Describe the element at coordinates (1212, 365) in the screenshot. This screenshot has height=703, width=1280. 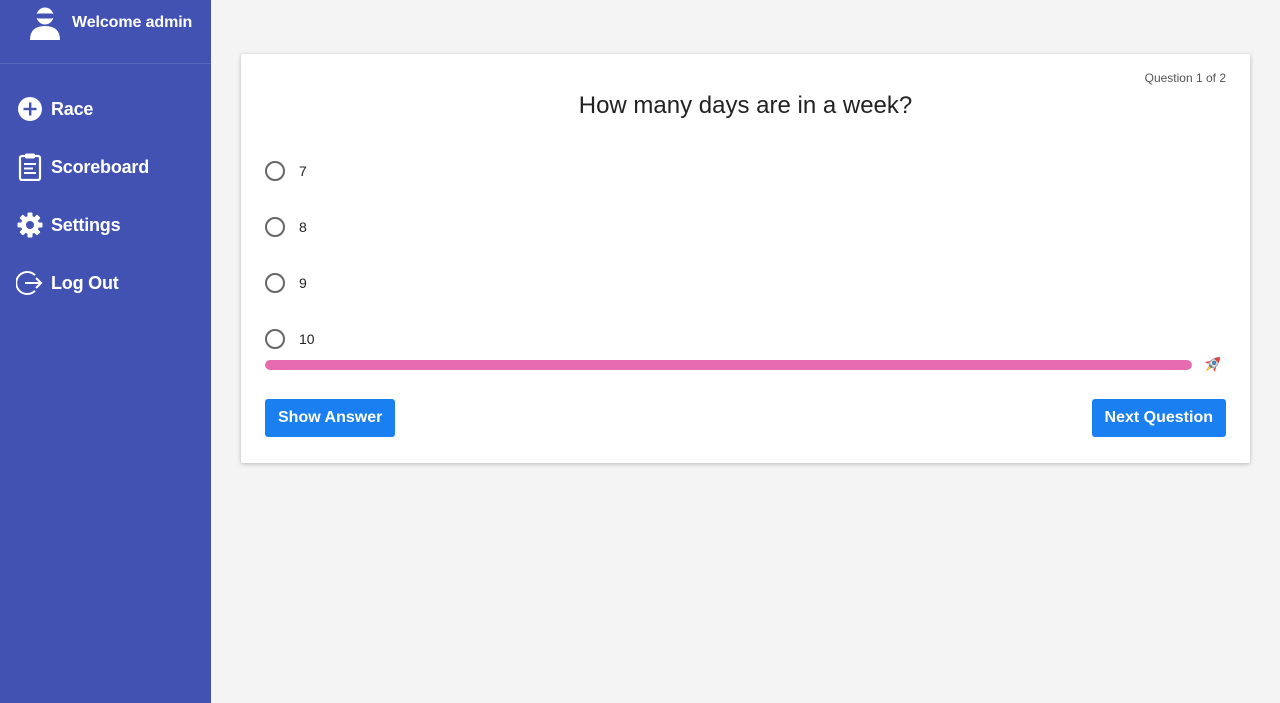
I see `rocket-icon` at that location.